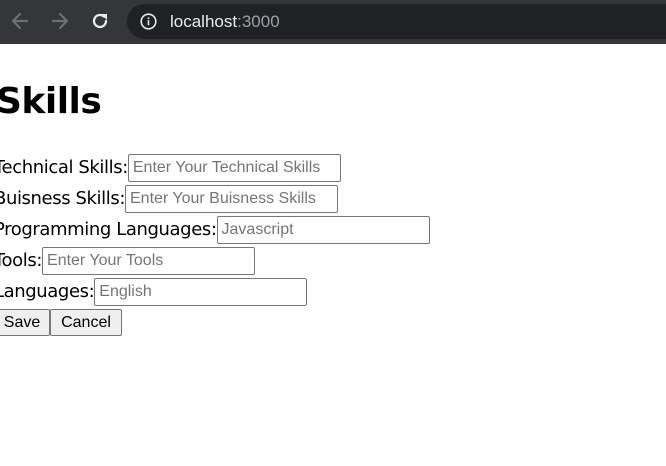  I want to click on url-port: :3000, so click(258, 21).